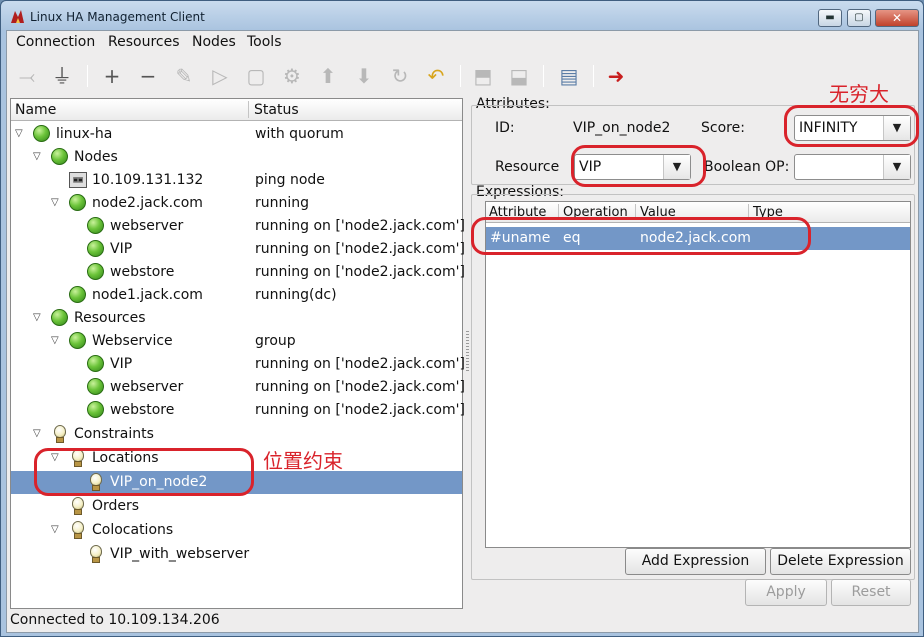  What do you see at coordinates (275, 341) in the screenshot?
I see `tree-row-status: group` at bounding box center [275, 341].